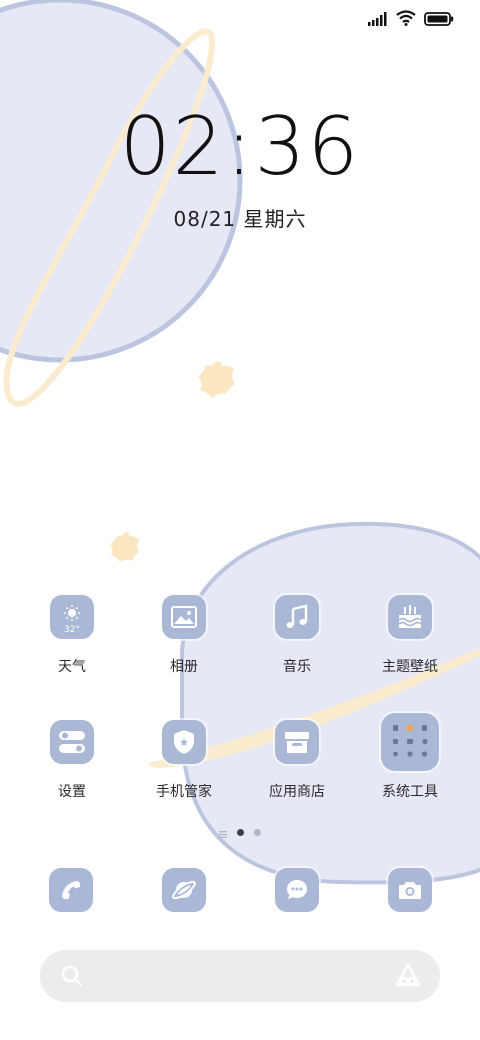 This screenshot has height=1040, width=480. I want to click on app-label: 应用商店, so click(297, 792).